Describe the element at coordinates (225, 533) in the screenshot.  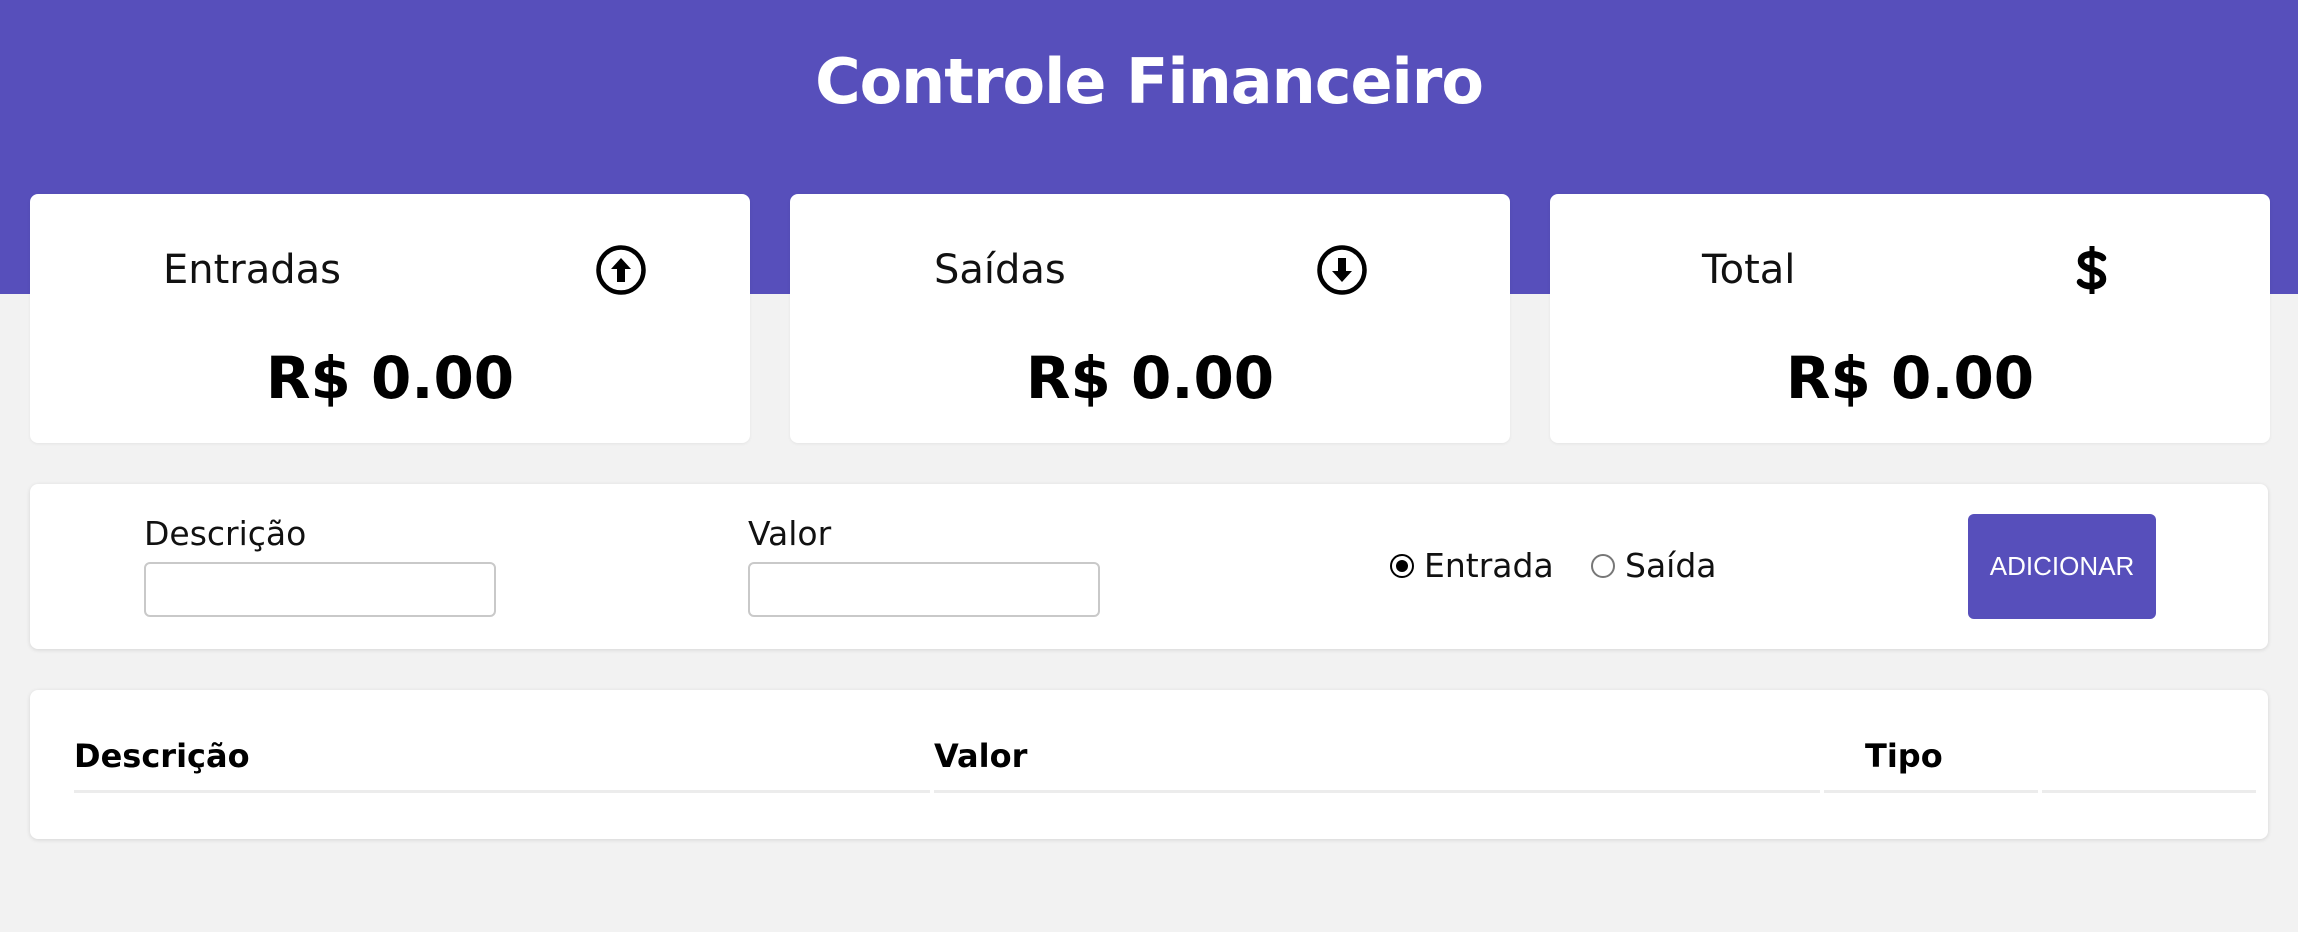
I see `description-label: Descrição` at that location.